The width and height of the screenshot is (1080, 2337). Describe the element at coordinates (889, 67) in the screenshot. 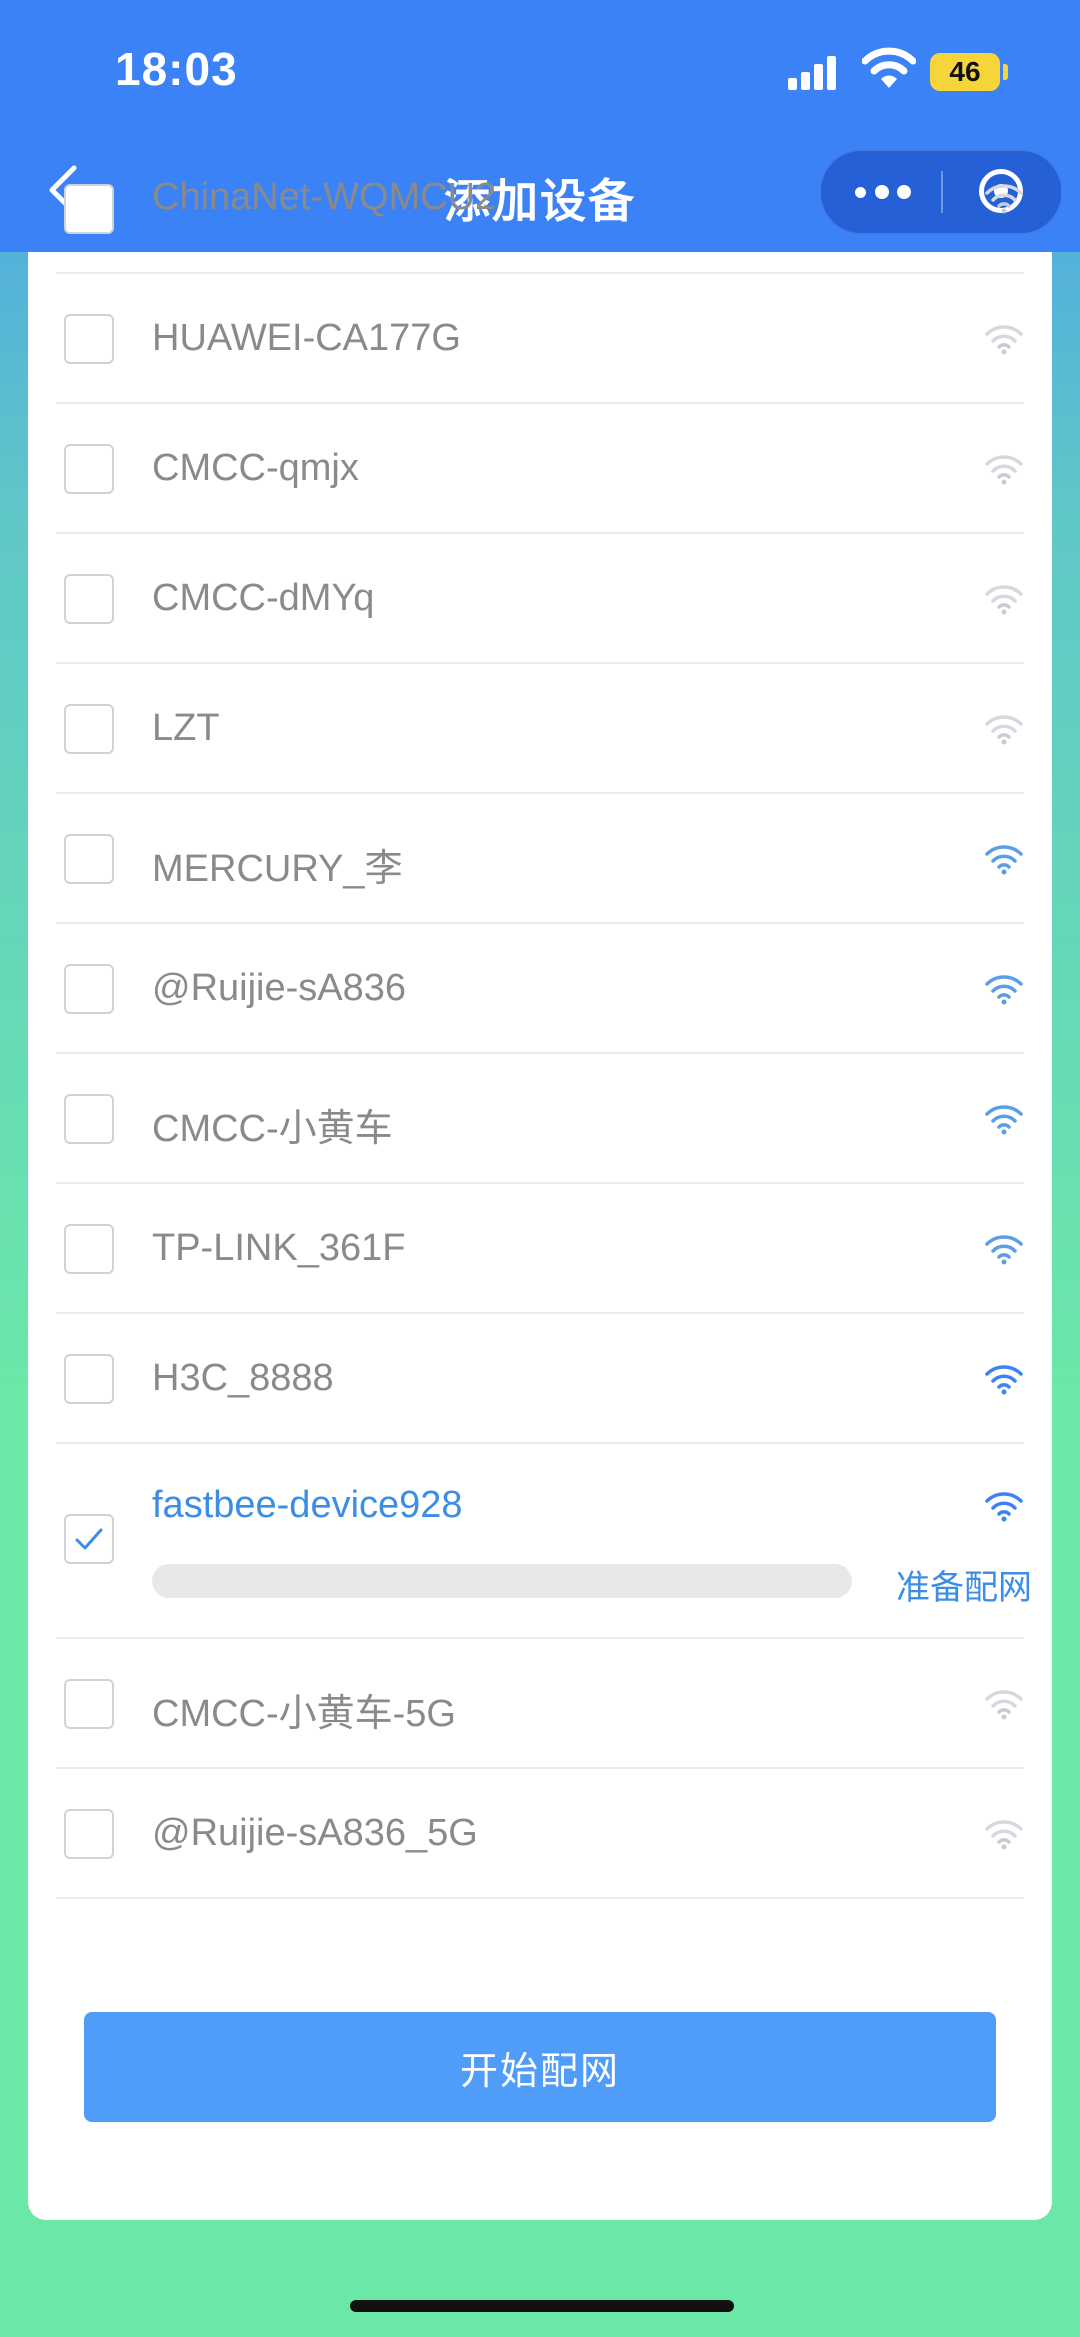

I see `wifi-icon` at that location.